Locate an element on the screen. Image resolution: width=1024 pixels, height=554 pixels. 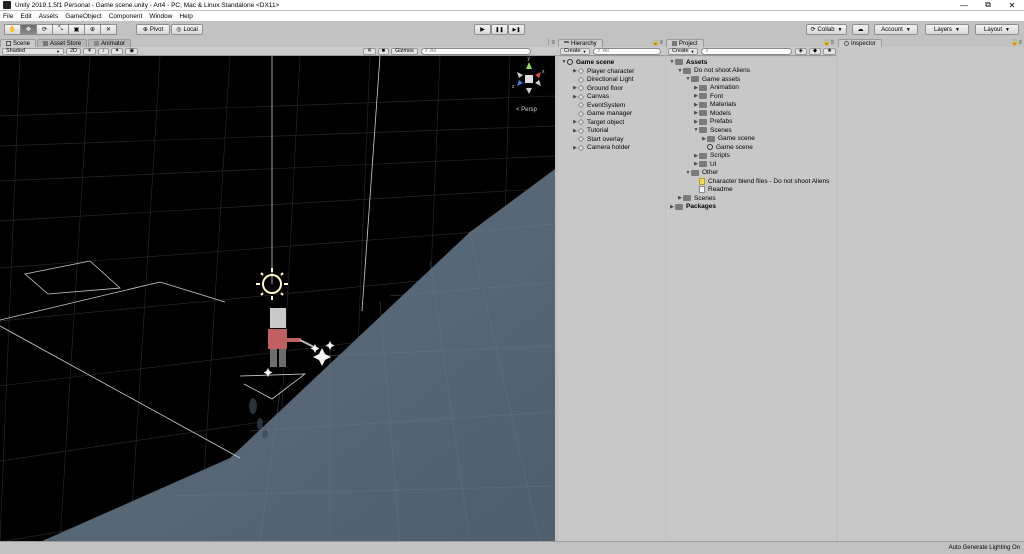
project-tree-item: ▶ Animation is located at coordinates (716, 88).